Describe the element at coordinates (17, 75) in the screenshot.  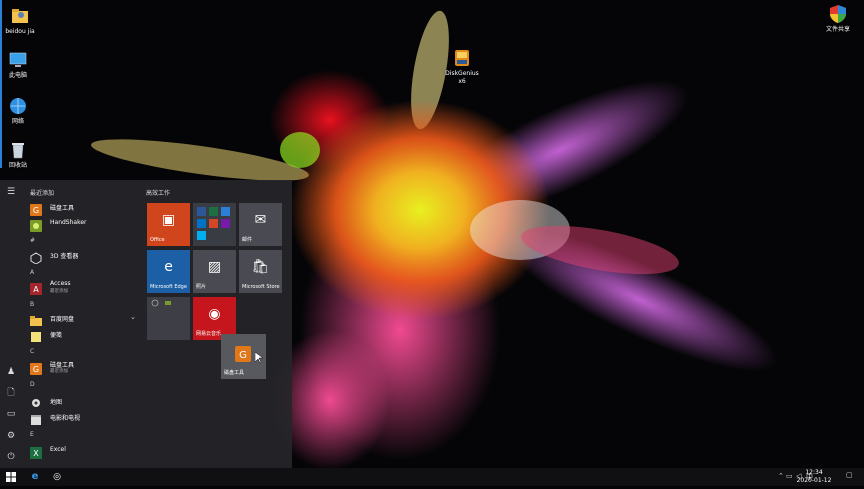
I see `desktop-icon-label: 此电脑` at that location.